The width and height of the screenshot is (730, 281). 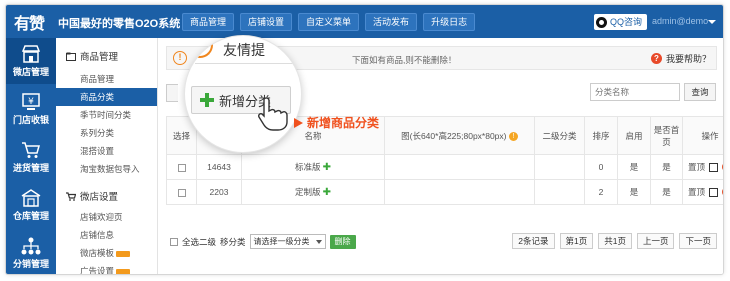 What do you see at coordinates (106, 217) in the screenshot?
I see `menu-item-welcome-page: 店铺欢迎页` at bounding box center [106, 217].